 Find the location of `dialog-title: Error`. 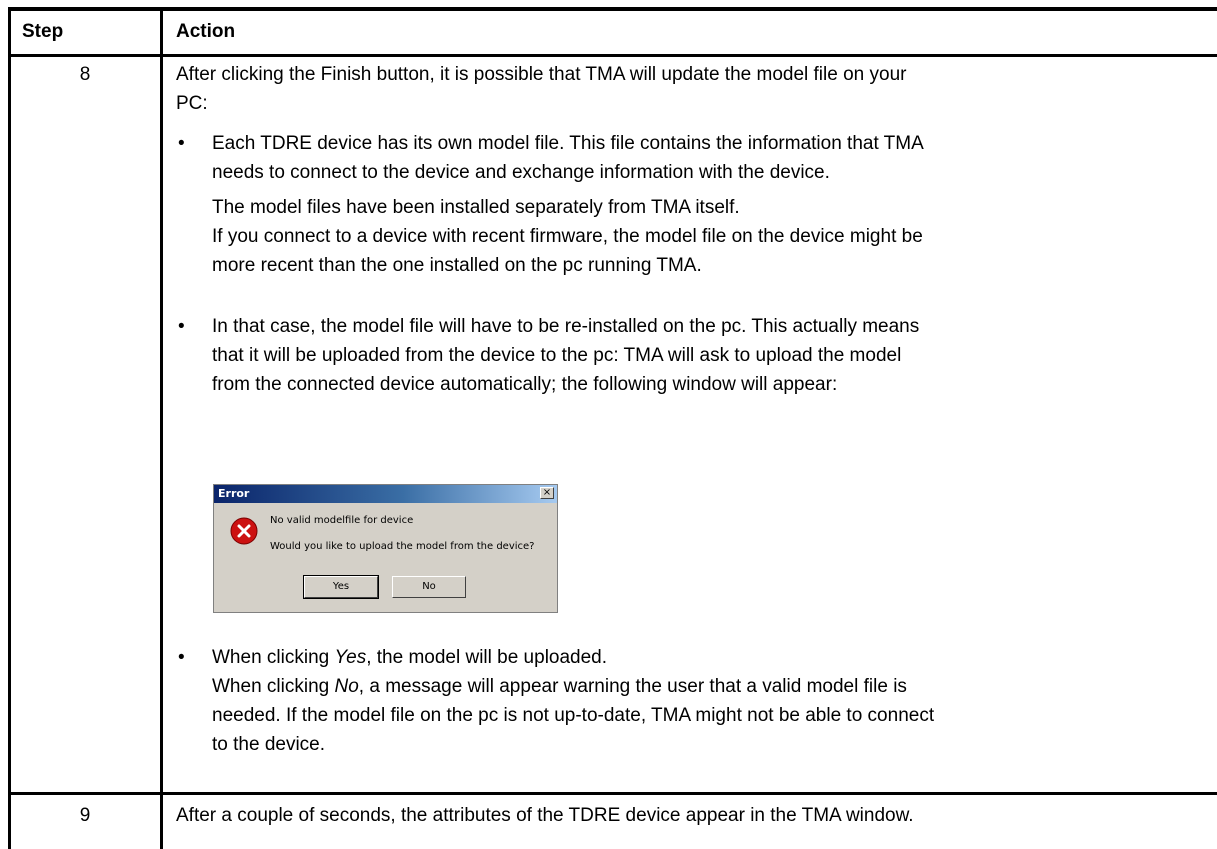

dialog-title: Error is located at coordinates (234, 493).